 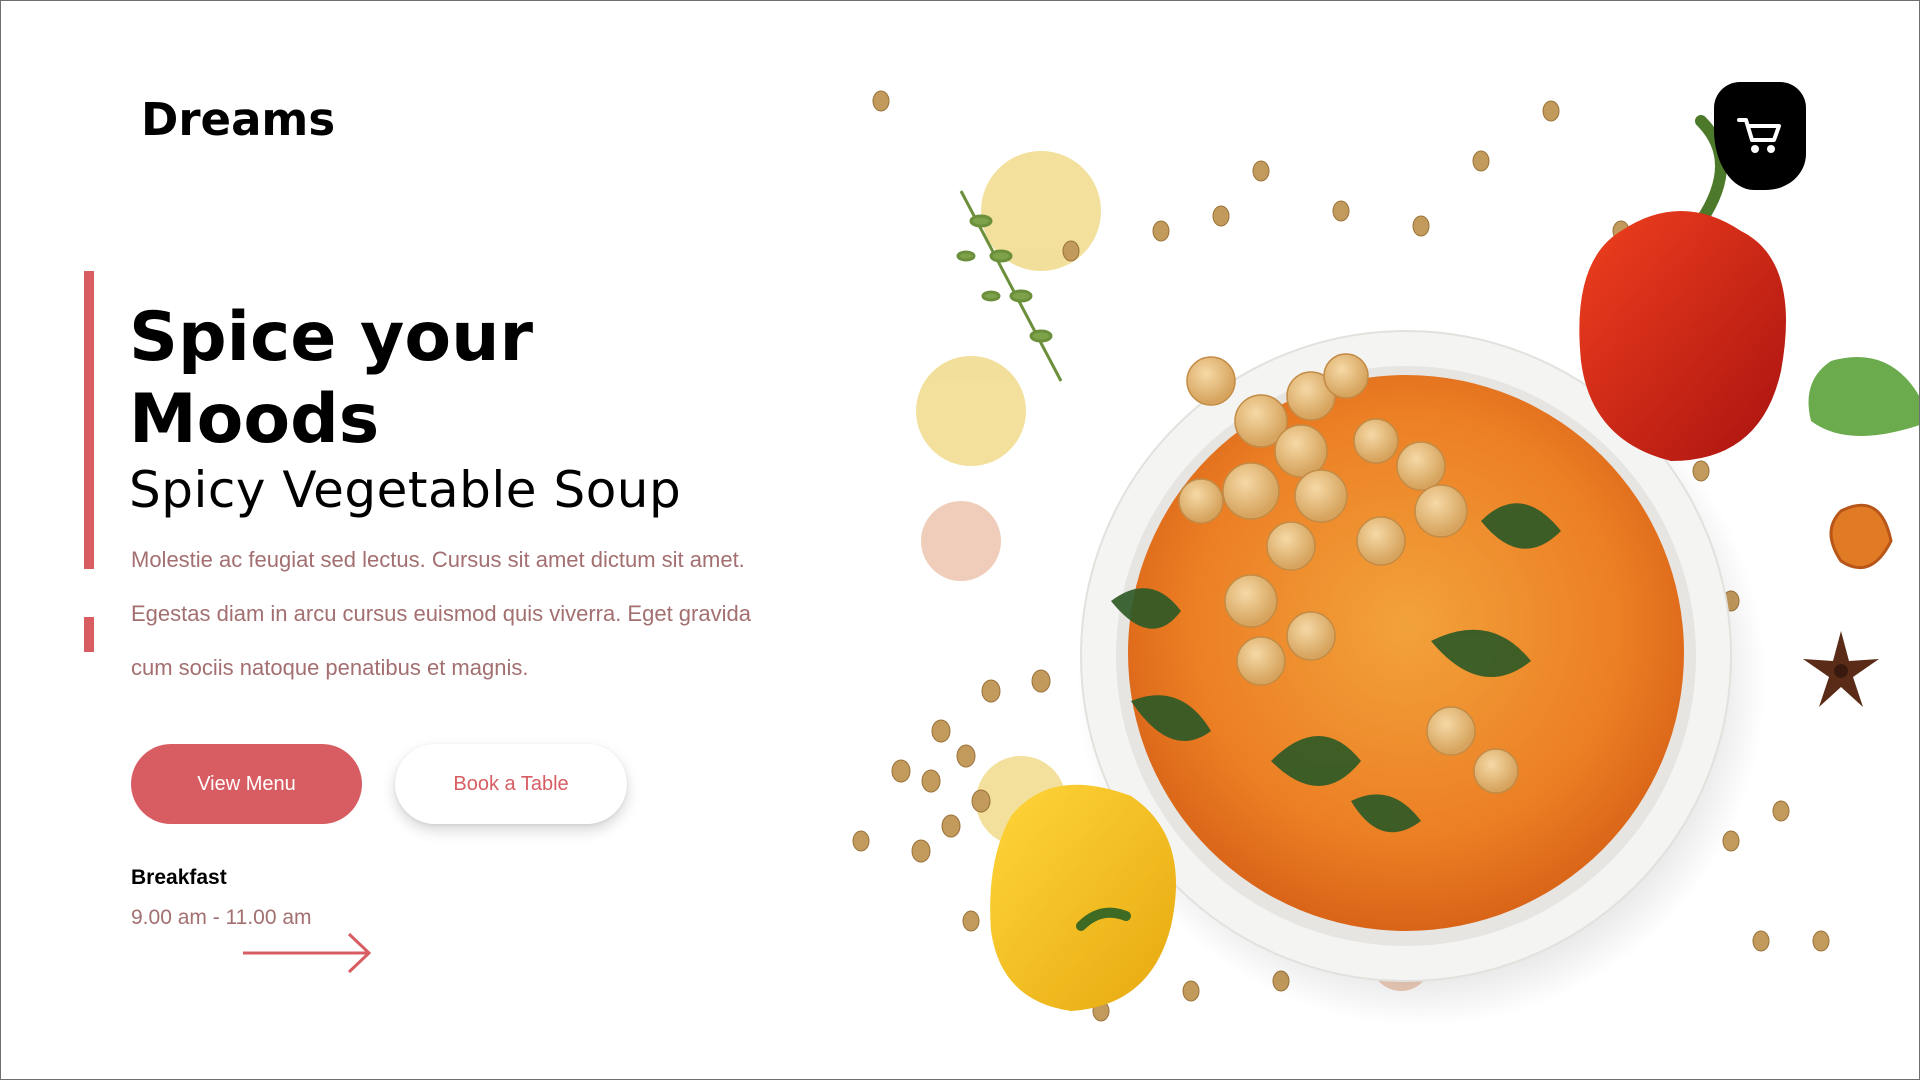 What do you see at coordinates (405, 490) in the screenshot?
I see `hero-subheadline: Spicy Vegetable Soup` at bounding box center [405, 490].